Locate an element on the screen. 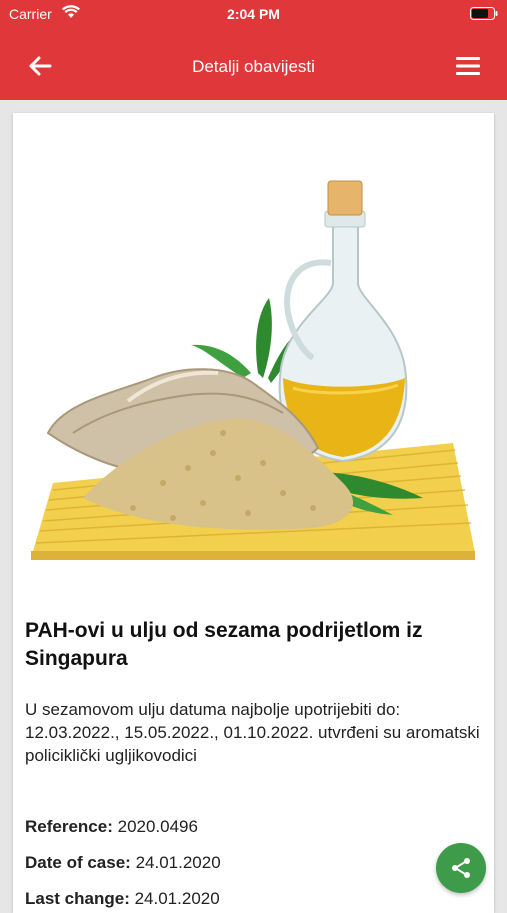  date-of-case-row: Date of case: 24.01.2020 is located at coordinates (123, 863).